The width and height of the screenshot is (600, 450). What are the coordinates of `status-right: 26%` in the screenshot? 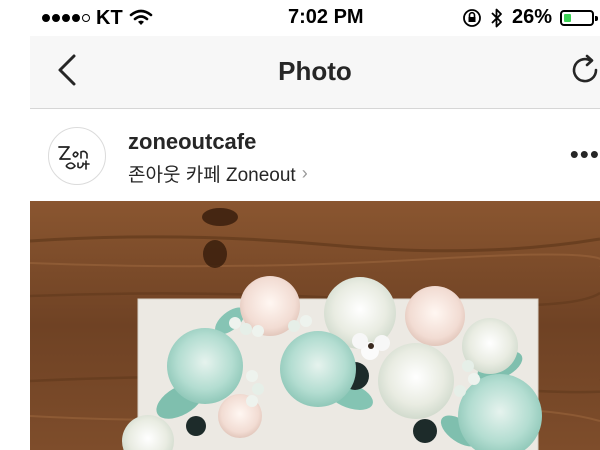 It's located at (530, 17).